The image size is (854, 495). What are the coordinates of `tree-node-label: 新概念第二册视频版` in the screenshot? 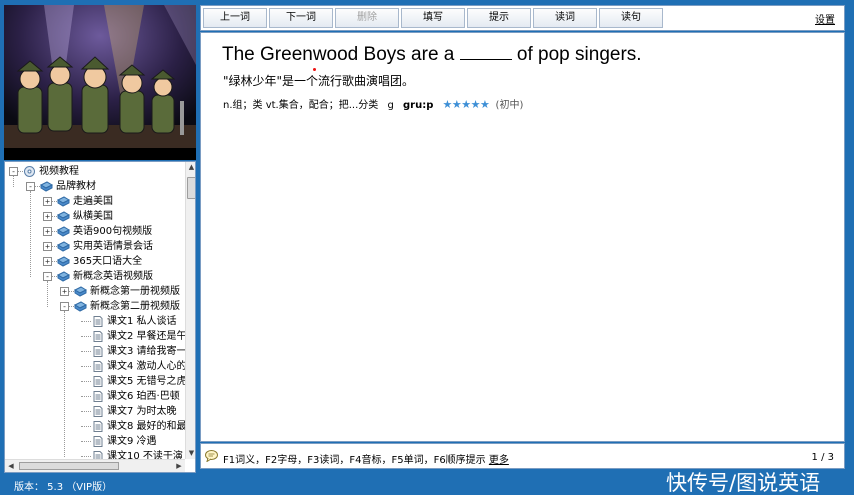 It's located at (135, 306).